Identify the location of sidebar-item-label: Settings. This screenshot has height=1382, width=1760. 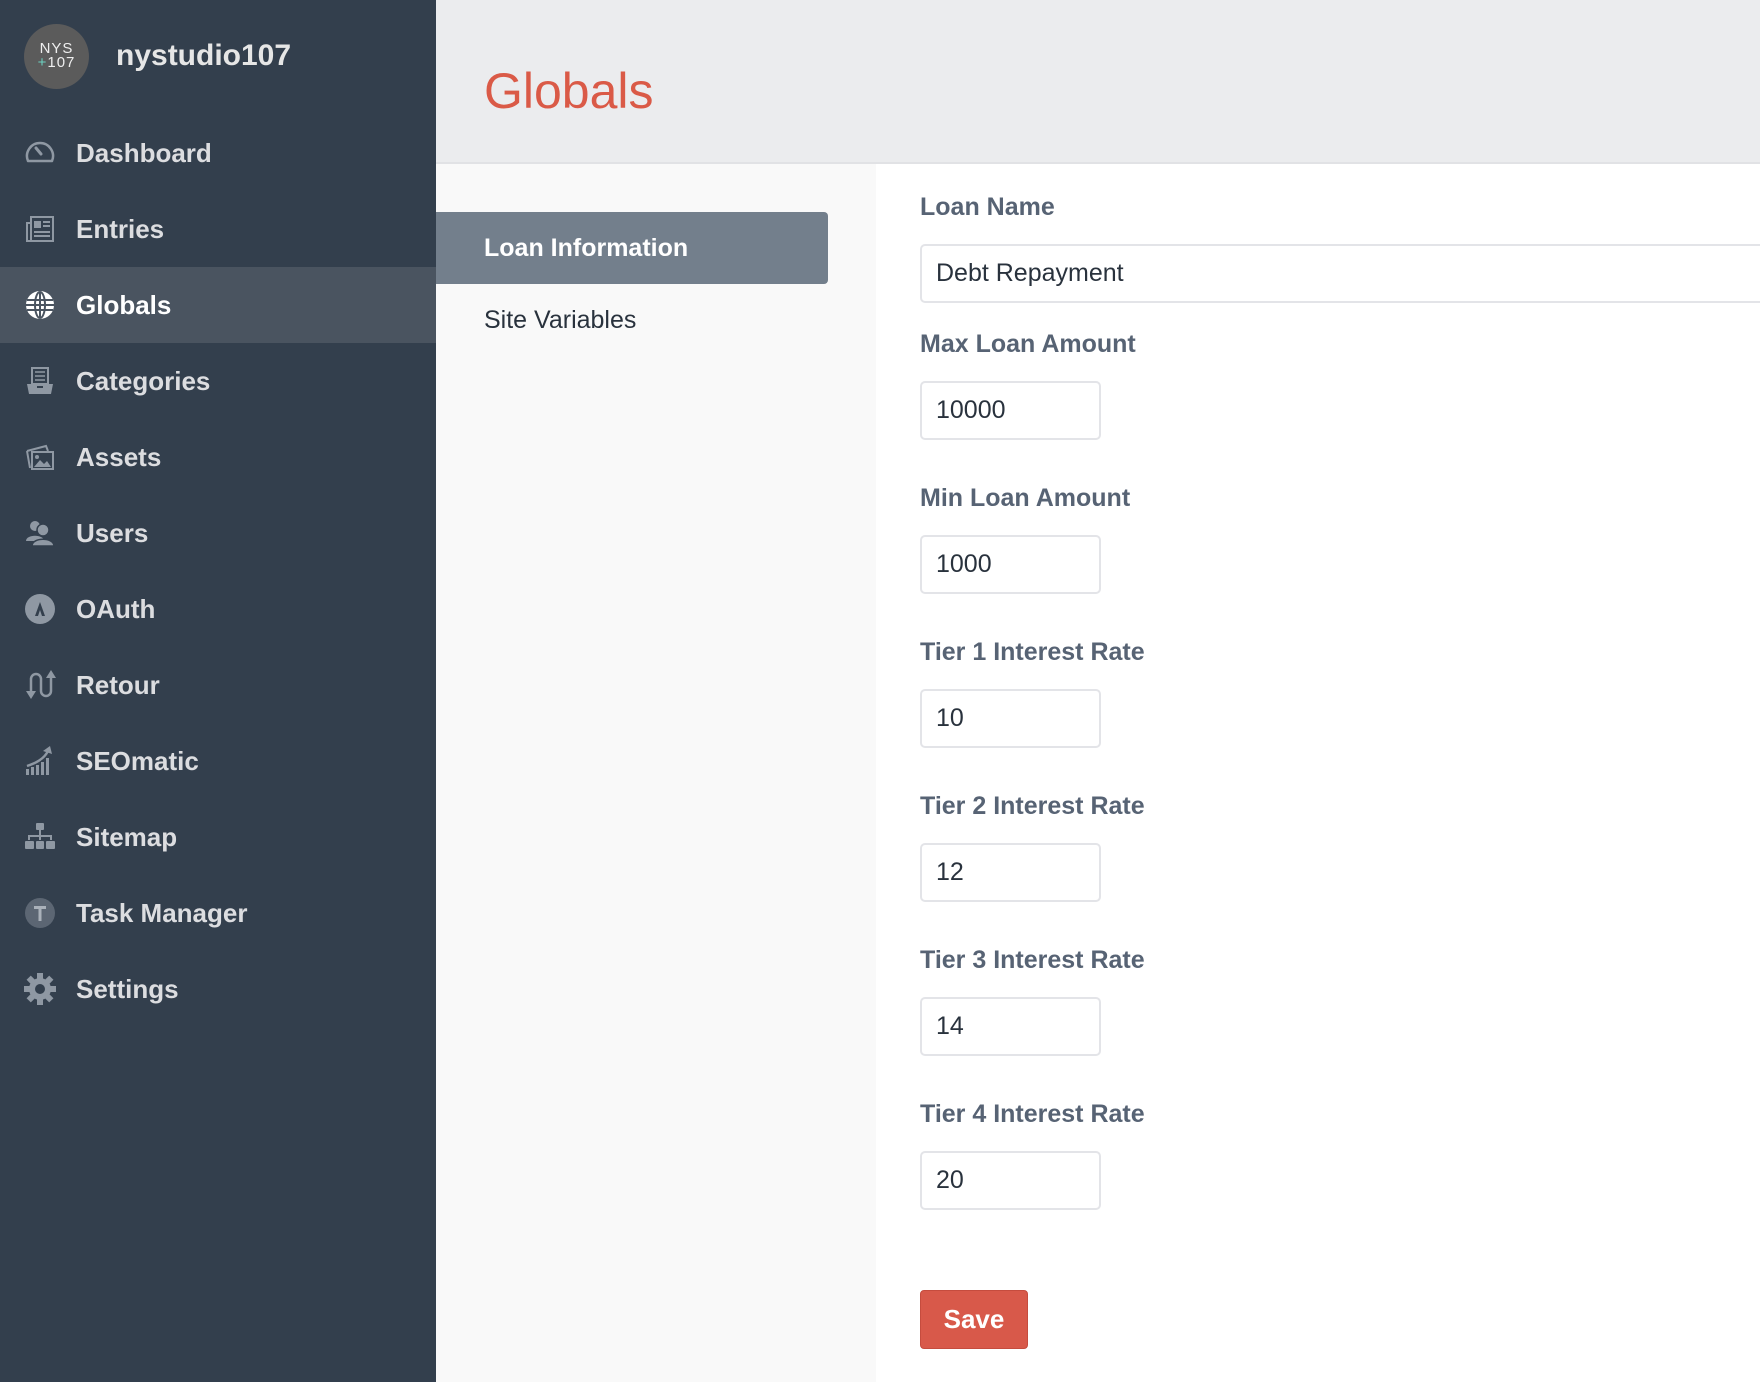
(127, 988).